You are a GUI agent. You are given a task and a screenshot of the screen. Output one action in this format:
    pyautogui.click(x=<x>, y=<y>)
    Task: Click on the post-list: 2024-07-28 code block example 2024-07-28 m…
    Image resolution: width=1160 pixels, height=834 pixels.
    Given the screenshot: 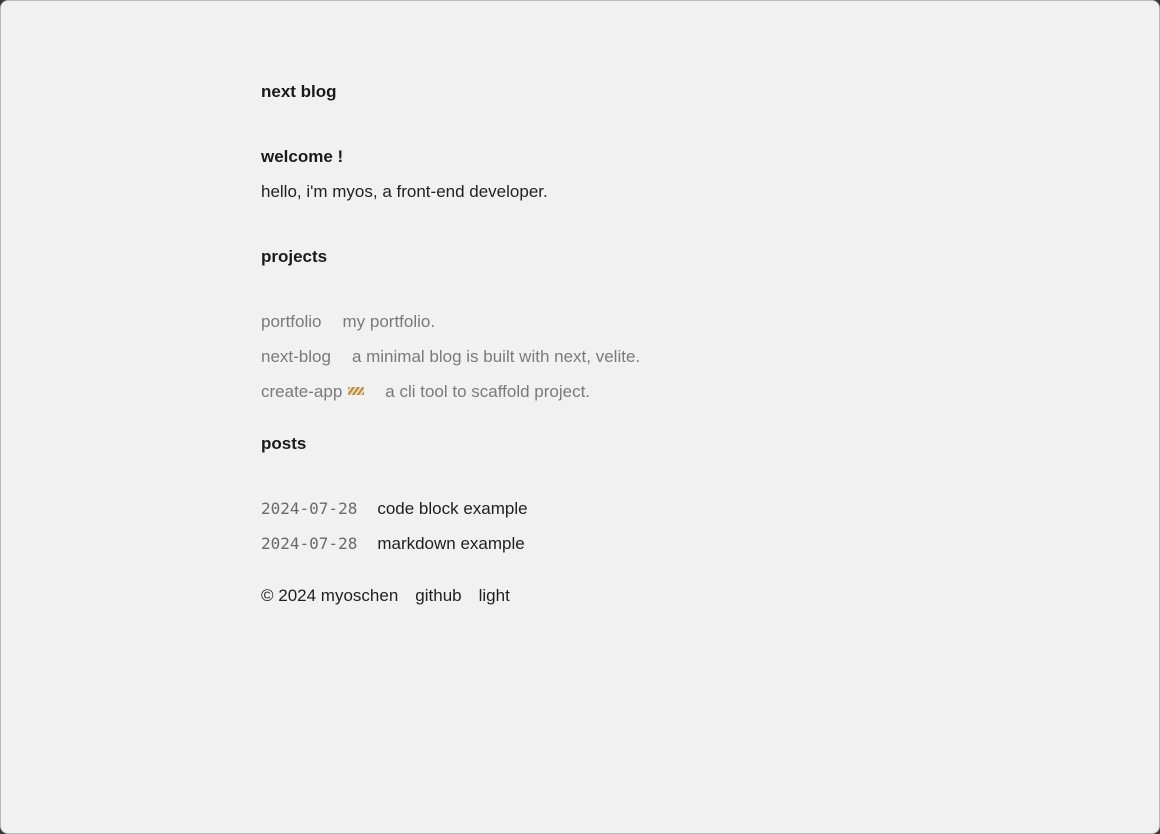 What is the action you would take?
    pyautogui.click(x=581, y=526)
    